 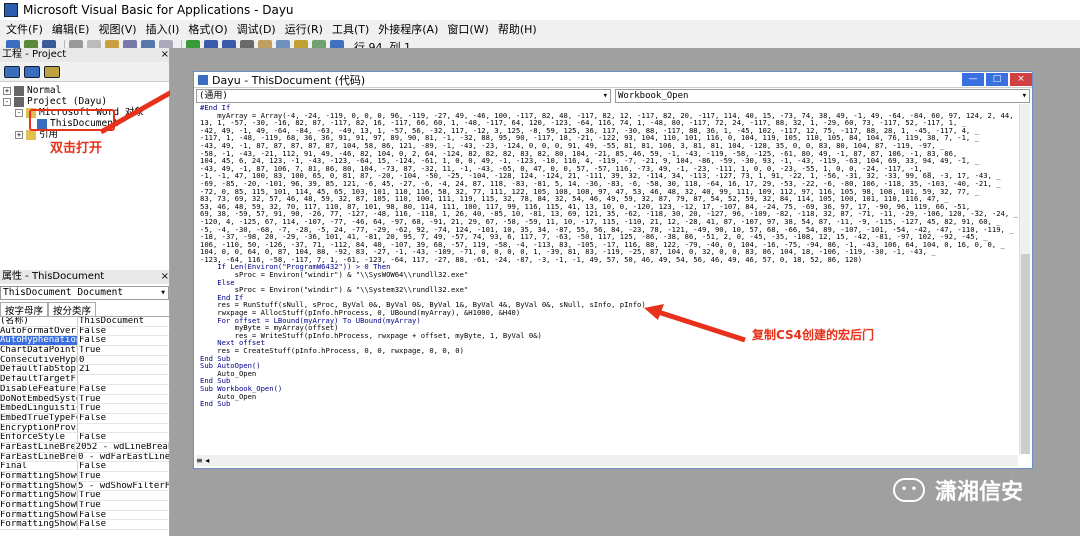 I want to click on property-value: ThisDocument, so click(x=111, y=321).